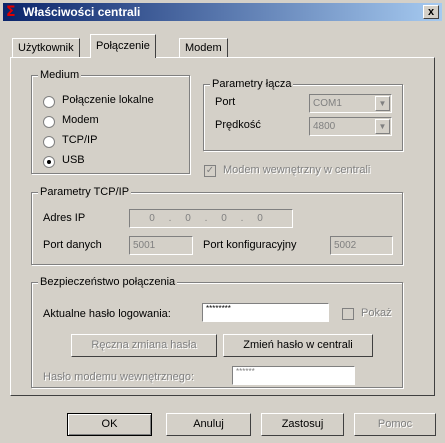 This screenshot has height=443, width=445. What do you see at coordinates (11, 12) in the screenshot?
I see `sigma-icon: Σ` at bounding box center [11, 12].